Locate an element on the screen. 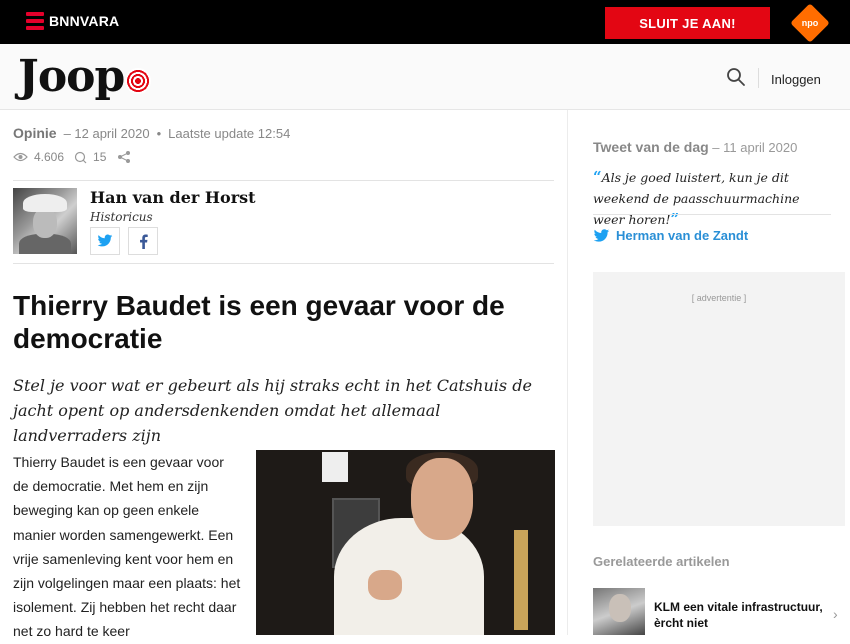 The height and width of the screenshot is (644, 850). site-header: Joop Inloggen is located at coordinates (425, 77).